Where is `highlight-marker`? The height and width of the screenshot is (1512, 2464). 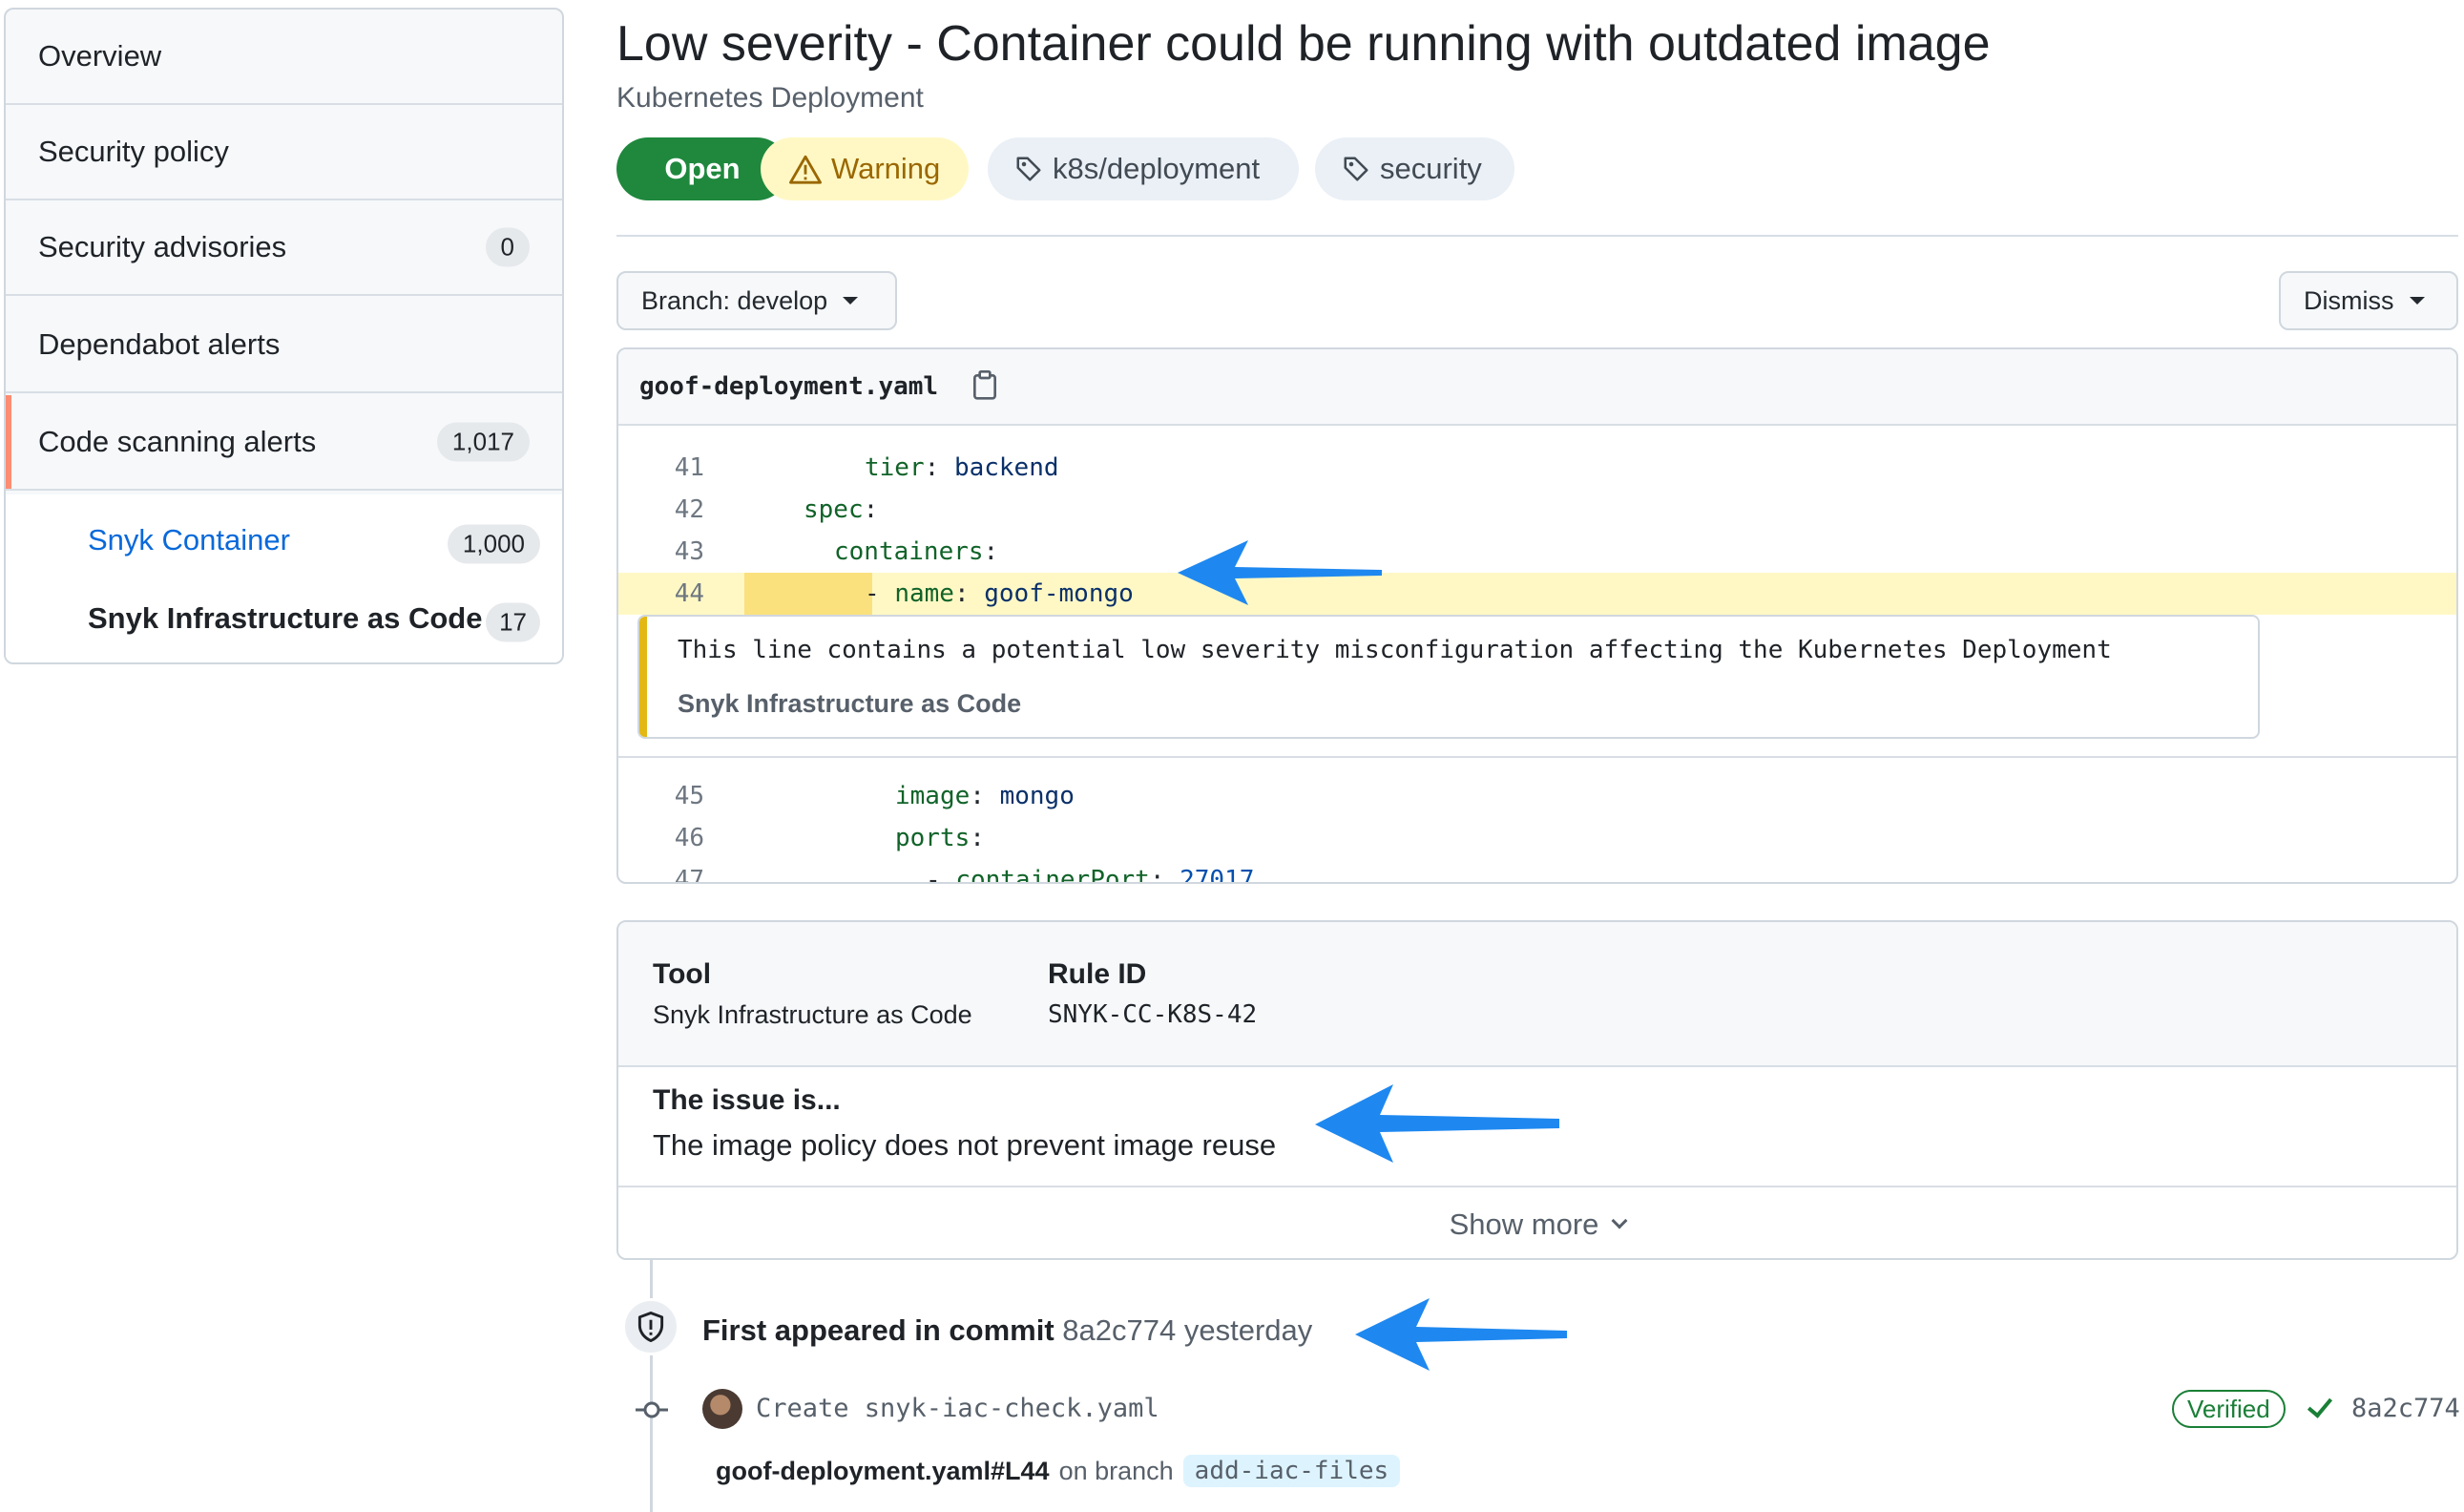
highlight-marker is located at coordinates (808, 594).